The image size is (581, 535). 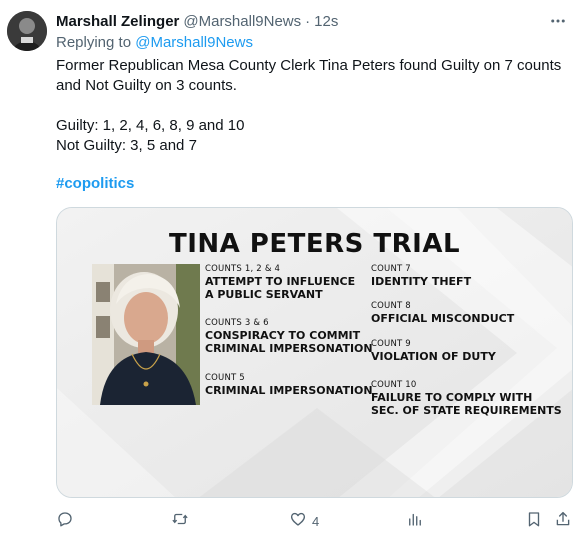 What do you see at coordinates (314, 244) in the screenshot?
I see `graphic-title: TINA PETERS TRIAL` at bounding box center [314, 244].